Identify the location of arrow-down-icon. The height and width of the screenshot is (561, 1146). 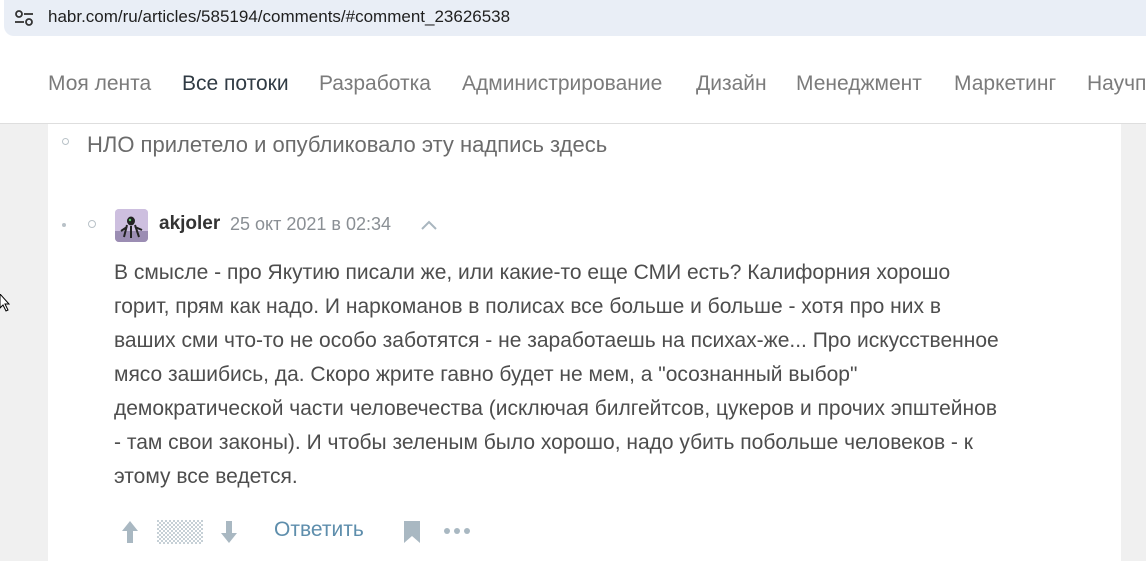
(229, 532).